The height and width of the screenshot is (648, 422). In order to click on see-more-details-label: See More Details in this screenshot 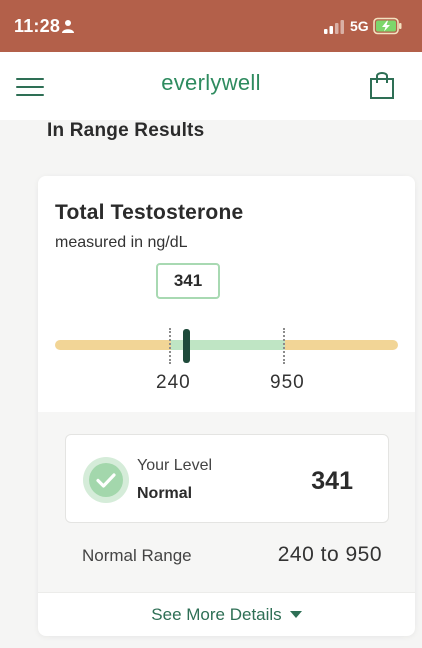, I will do `click(216, 614)`.